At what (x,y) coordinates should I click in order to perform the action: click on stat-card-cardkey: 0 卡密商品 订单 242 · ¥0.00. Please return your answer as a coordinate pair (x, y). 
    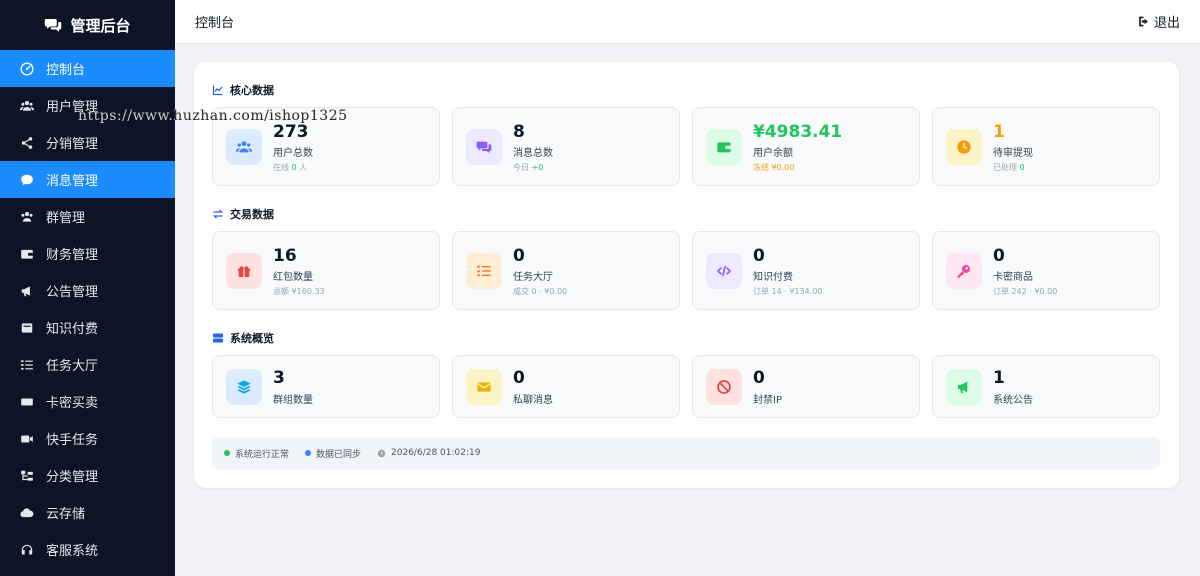
    Looking at the image, I should click on (1046, 270).